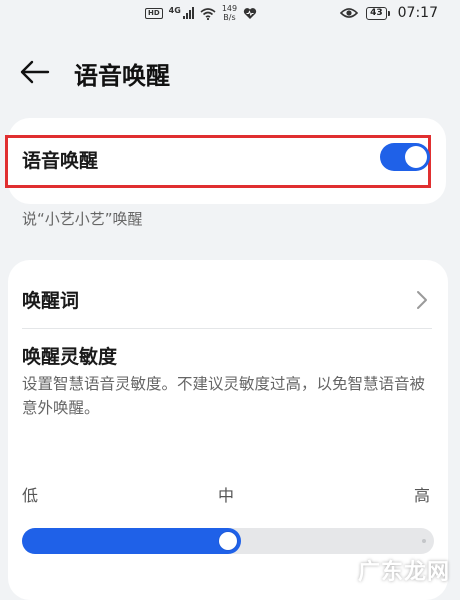  Describe the element at coordinates (131, 541) in the screenshot. I see `slider-fill` at that location.